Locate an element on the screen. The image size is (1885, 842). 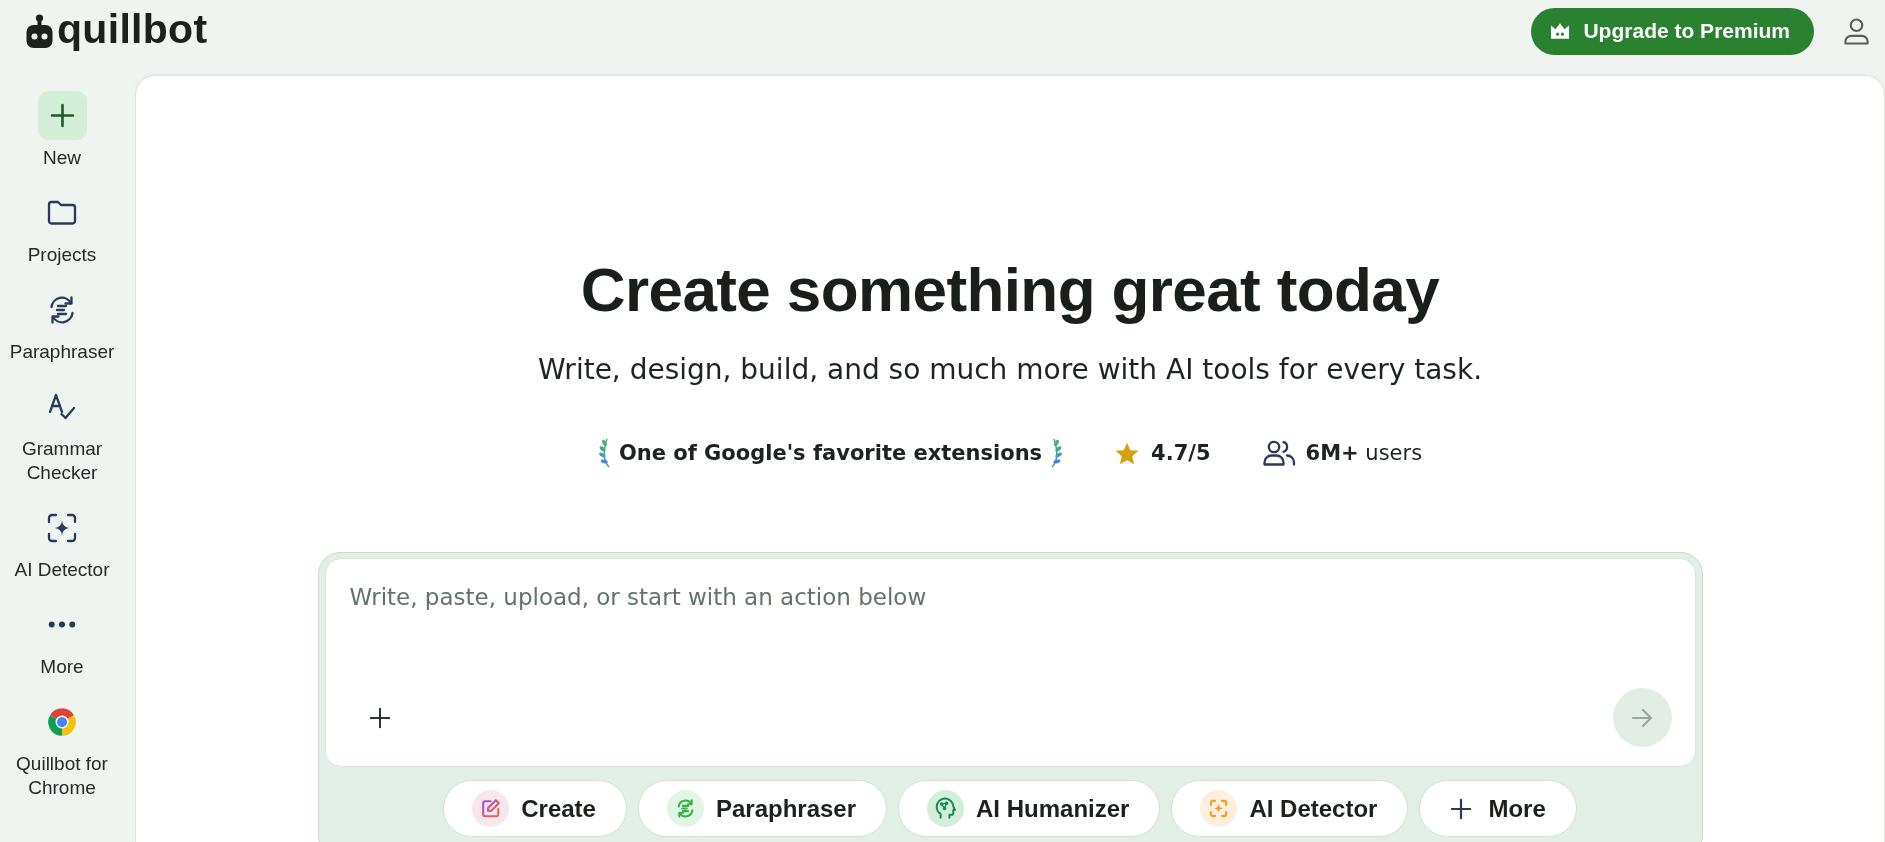
home-logo-link: quillbot is located at coordinates (117, 31).